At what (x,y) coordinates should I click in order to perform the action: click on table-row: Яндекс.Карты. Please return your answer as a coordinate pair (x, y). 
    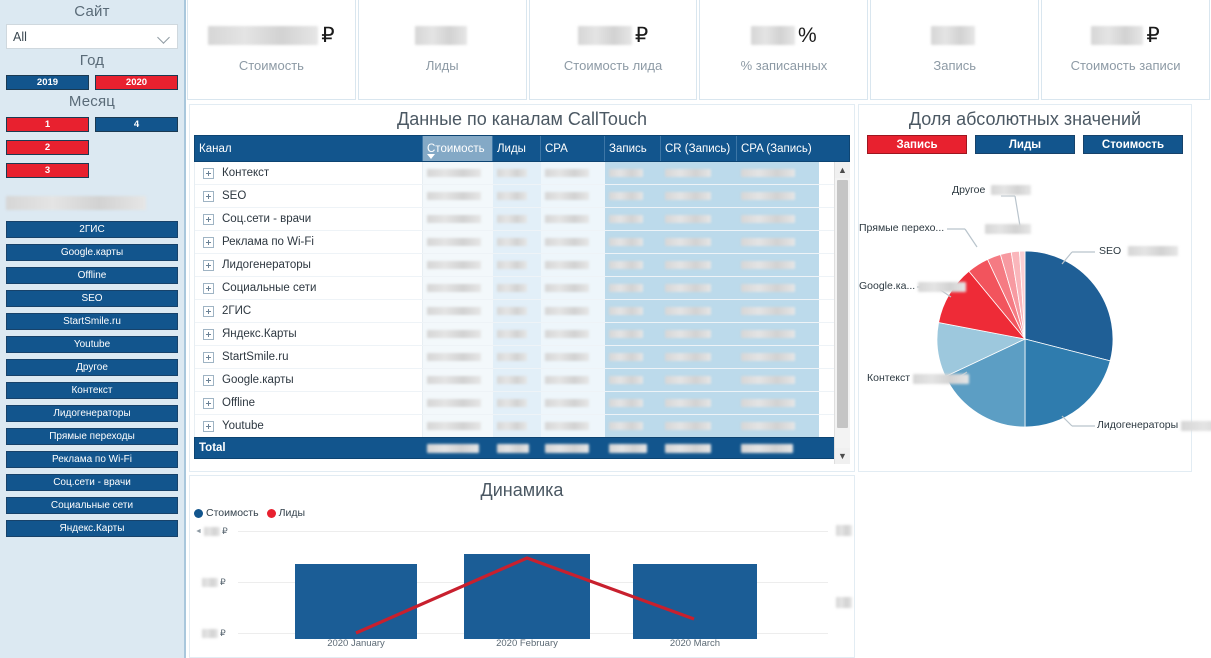
    Looking at the image, I should click on (522, 334).